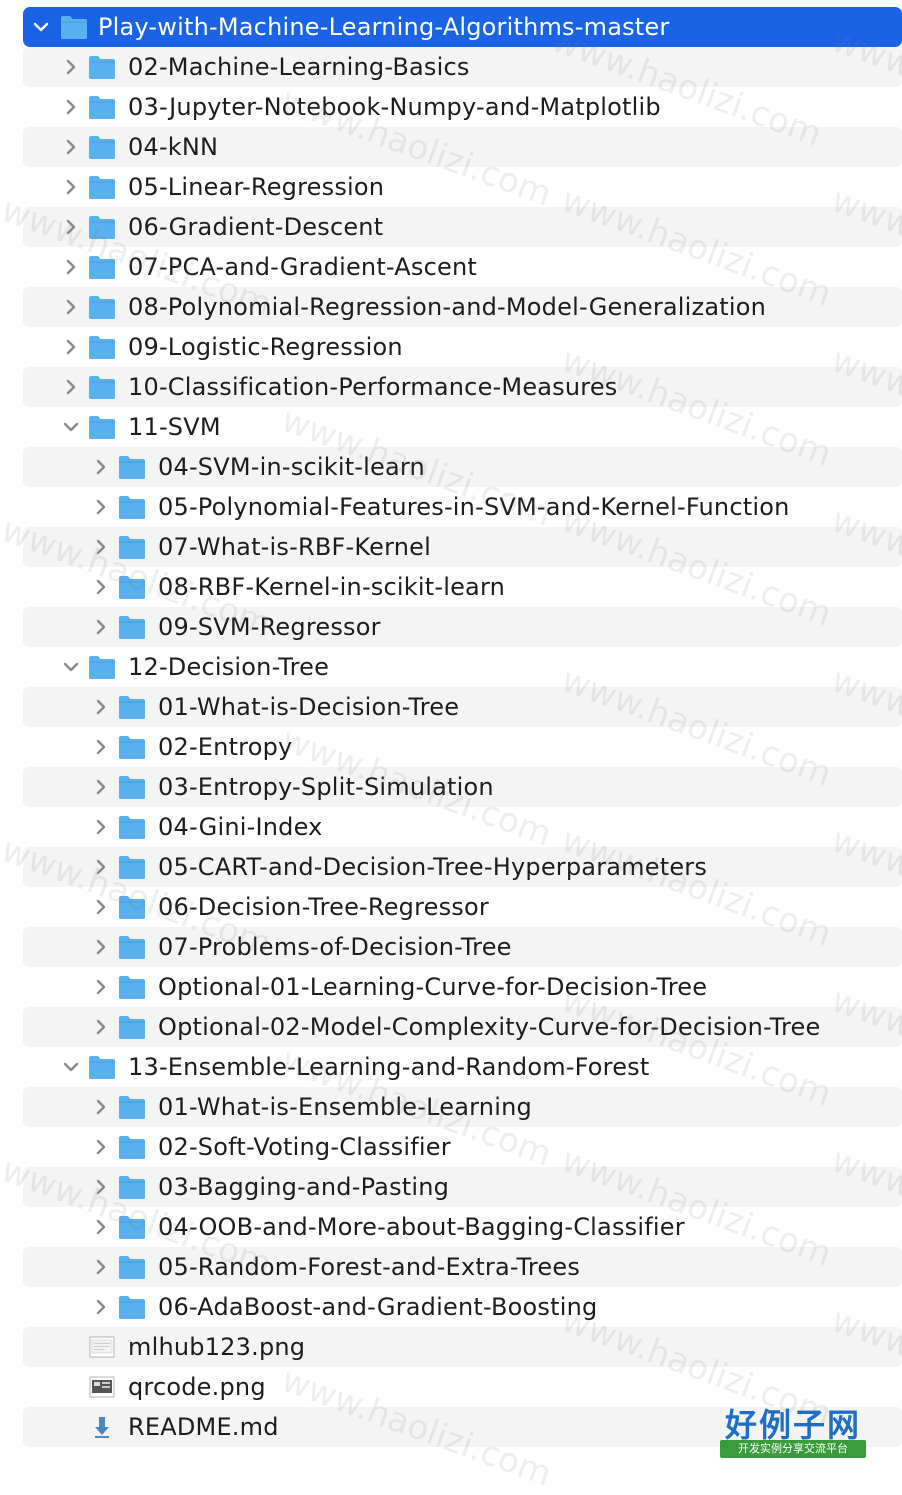 This screenshot has height=1495, width=902. What do you see at coordinates (462, 907) in the screenshot?
I see `tree-row-folder: 06-Decision-Tree-Regressor` at bounding box center [462, 907].